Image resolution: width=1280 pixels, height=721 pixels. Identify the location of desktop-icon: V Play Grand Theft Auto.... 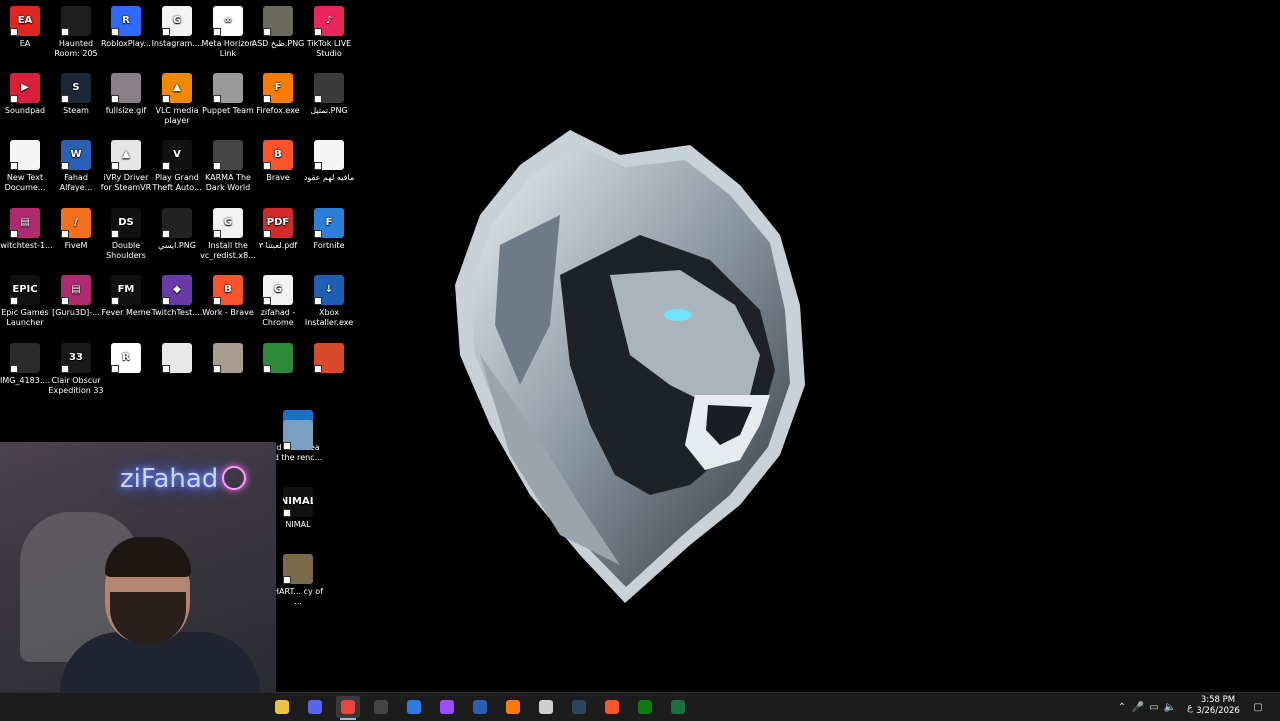
(177, 166).